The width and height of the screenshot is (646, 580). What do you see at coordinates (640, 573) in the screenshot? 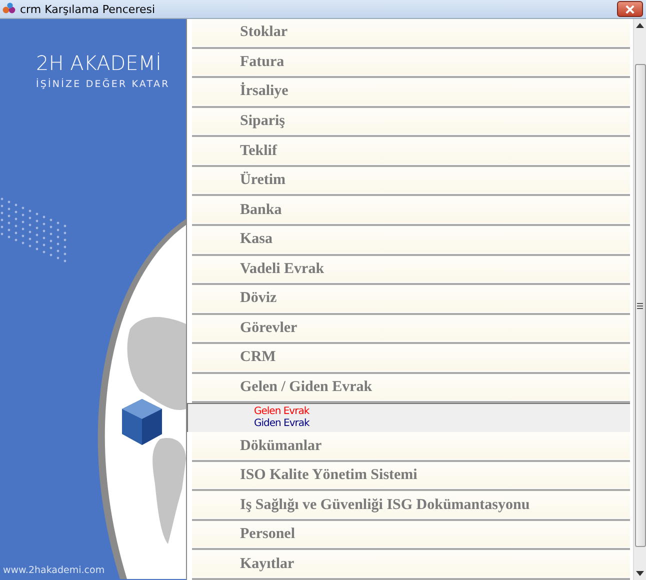
I see `scroll-down-icon` at bounding box center [640, 573].